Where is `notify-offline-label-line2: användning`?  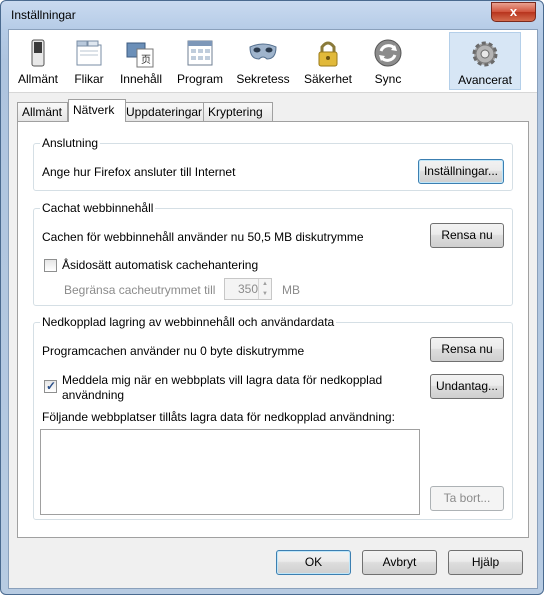
notify-offline-label-line2: användning is located at coordinates (93, 395).